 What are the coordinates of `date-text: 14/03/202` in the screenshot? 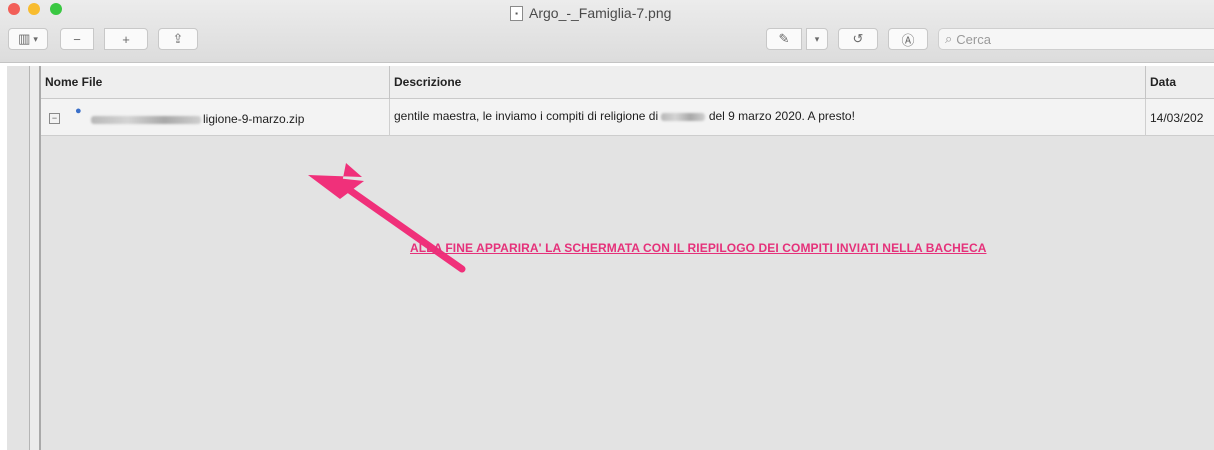 It's located at (1177, 118).